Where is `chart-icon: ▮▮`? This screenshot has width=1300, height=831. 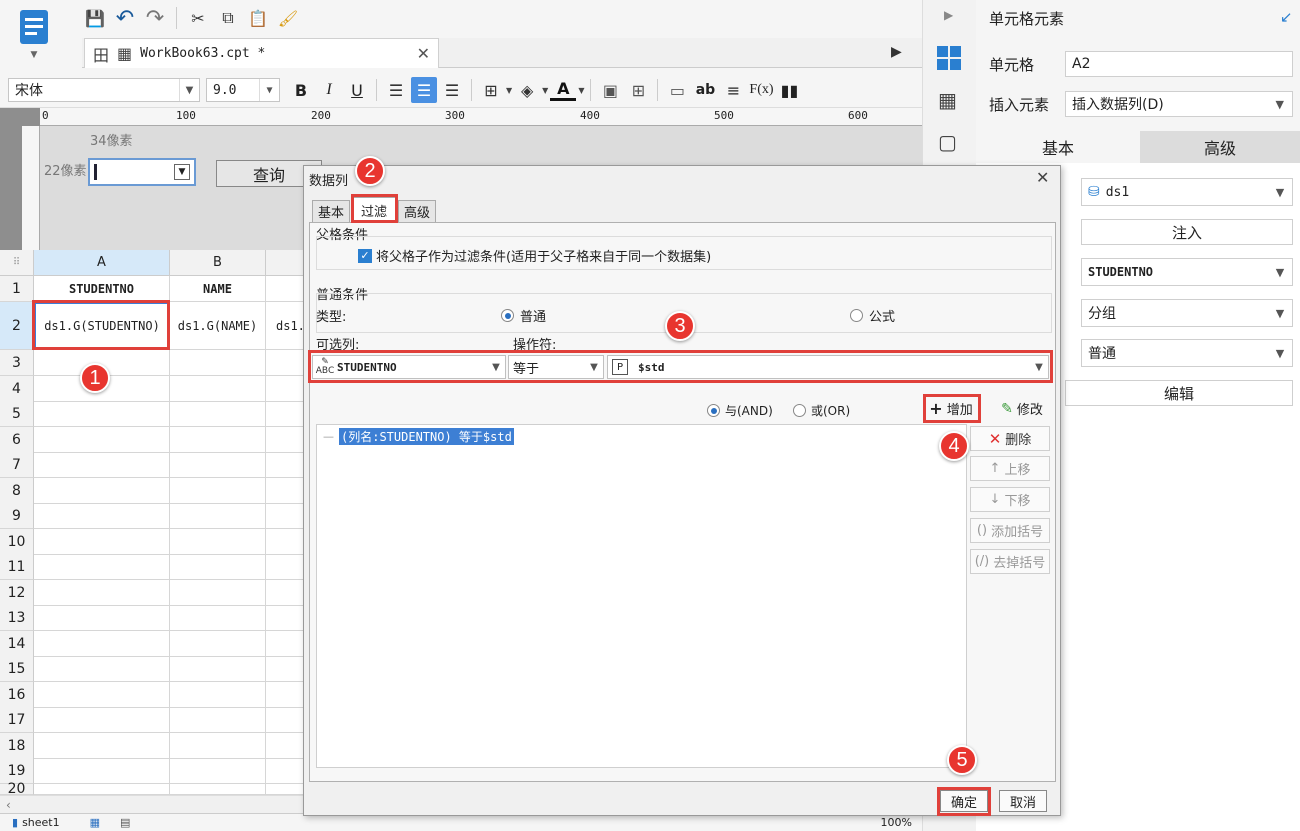
chart-icon: ▮▮ is located at coordinates (789, 90).